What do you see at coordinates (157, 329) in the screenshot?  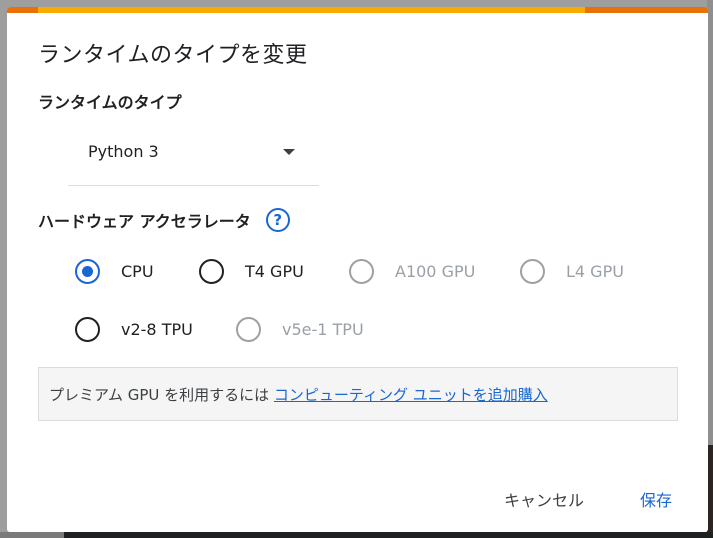 I see `radio-label: v2-8 TPU` at bounding box center [157, 329].